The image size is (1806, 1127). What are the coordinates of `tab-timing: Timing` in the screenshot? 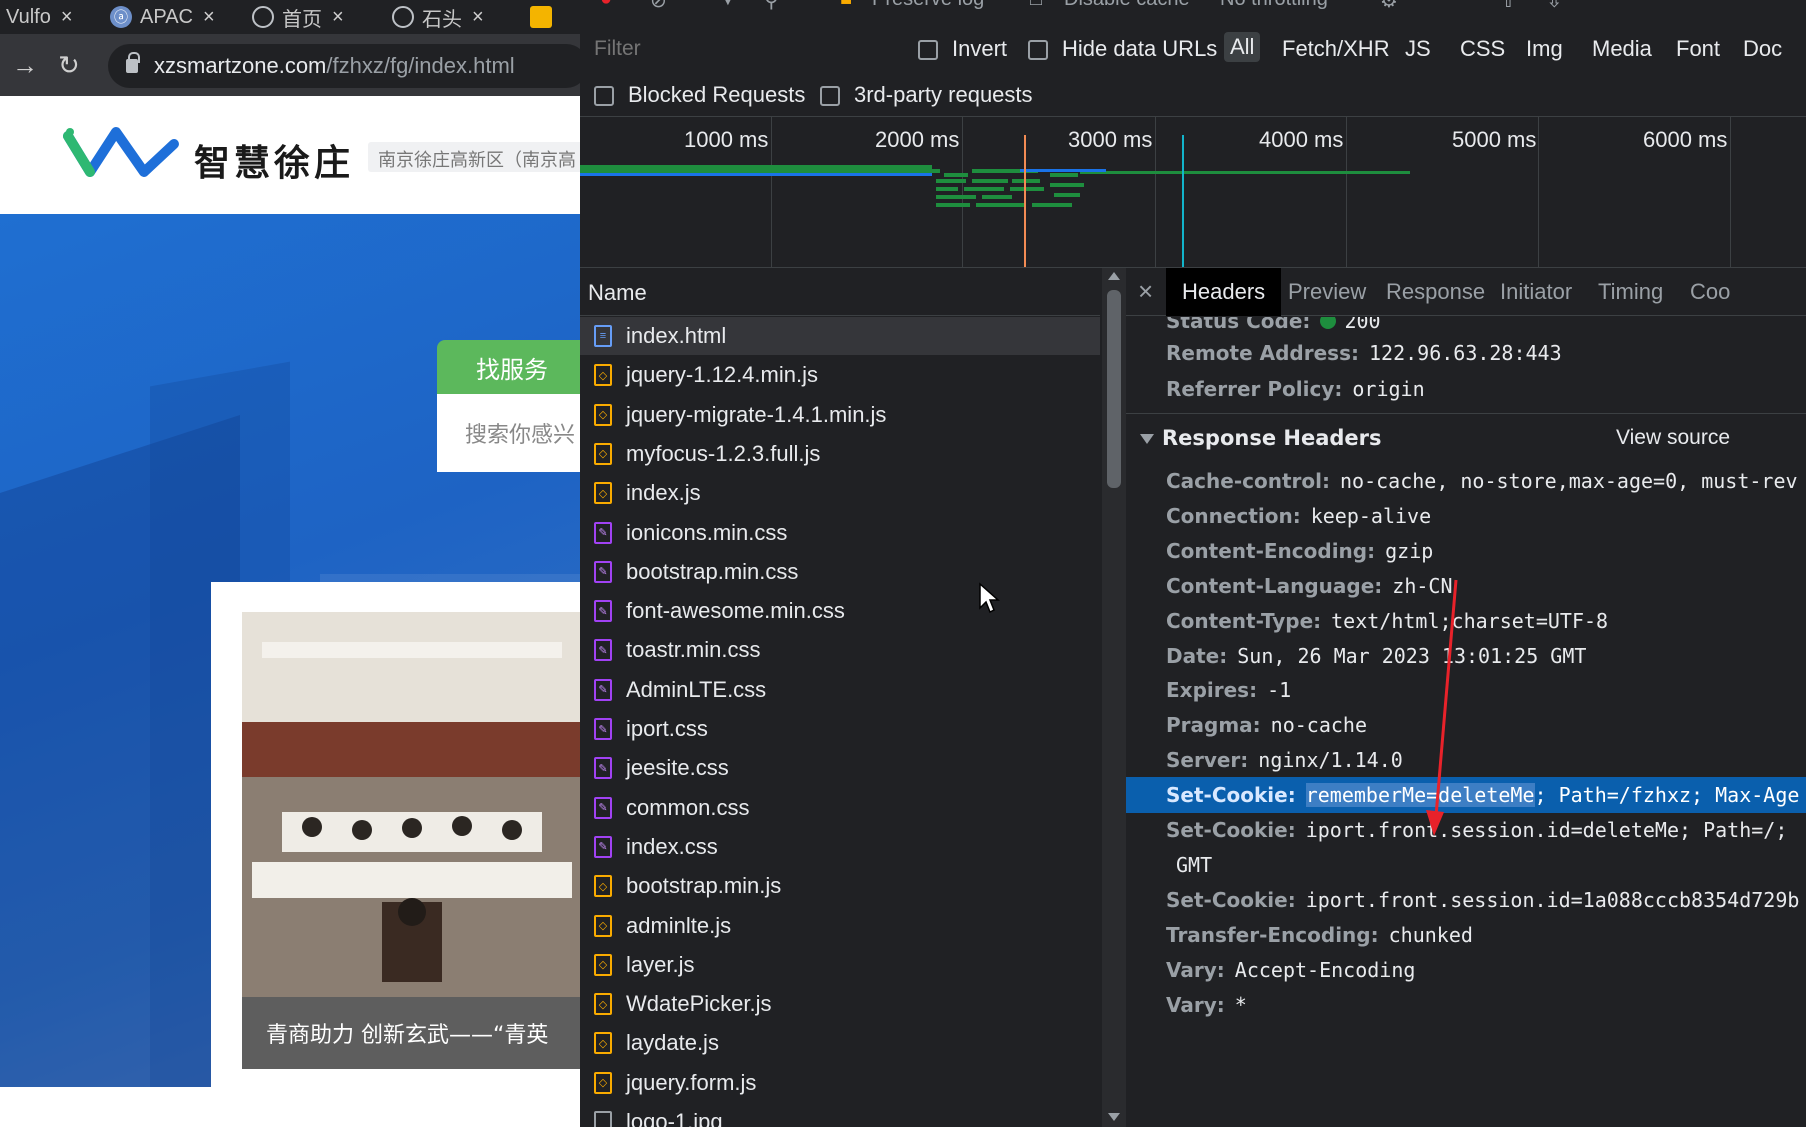 It's located at (1630, 292).